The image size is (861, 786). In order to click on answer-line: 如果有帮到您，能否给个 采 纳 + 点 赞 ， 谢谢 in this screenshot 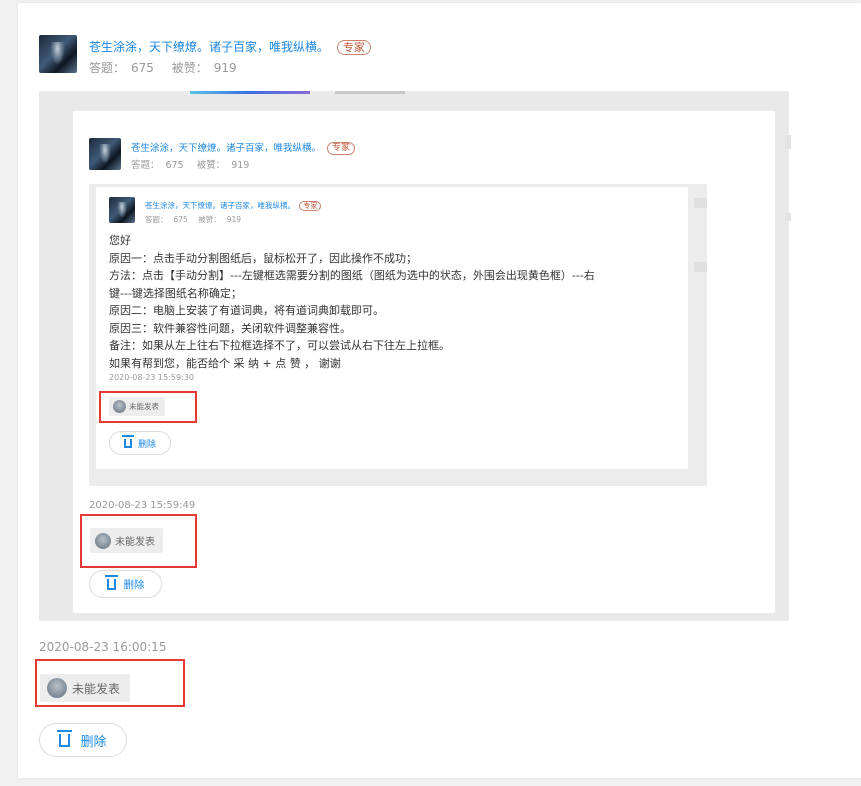, I will do `click(225, 363)`.